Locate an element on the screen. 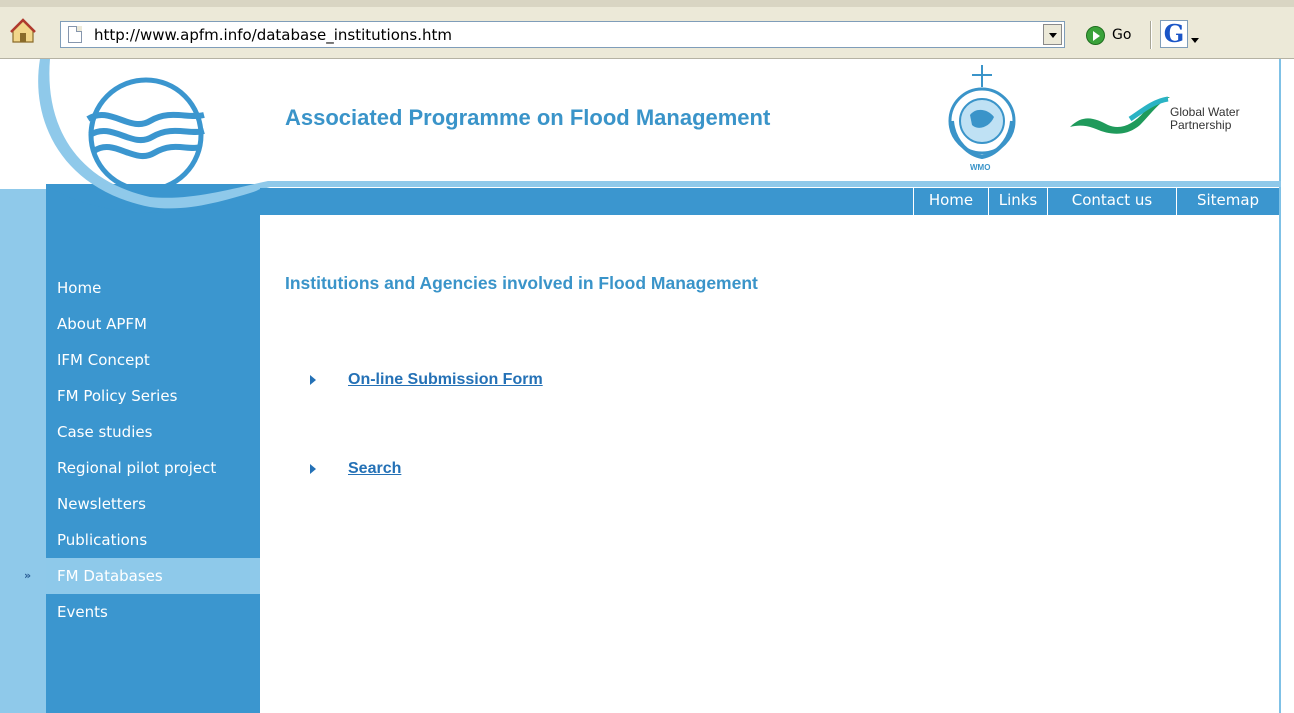 The height and width of the screenshot is (713, 1294). top-nav-bar: Home Links Contact us Sitemap is located at coordinates (769, 201).